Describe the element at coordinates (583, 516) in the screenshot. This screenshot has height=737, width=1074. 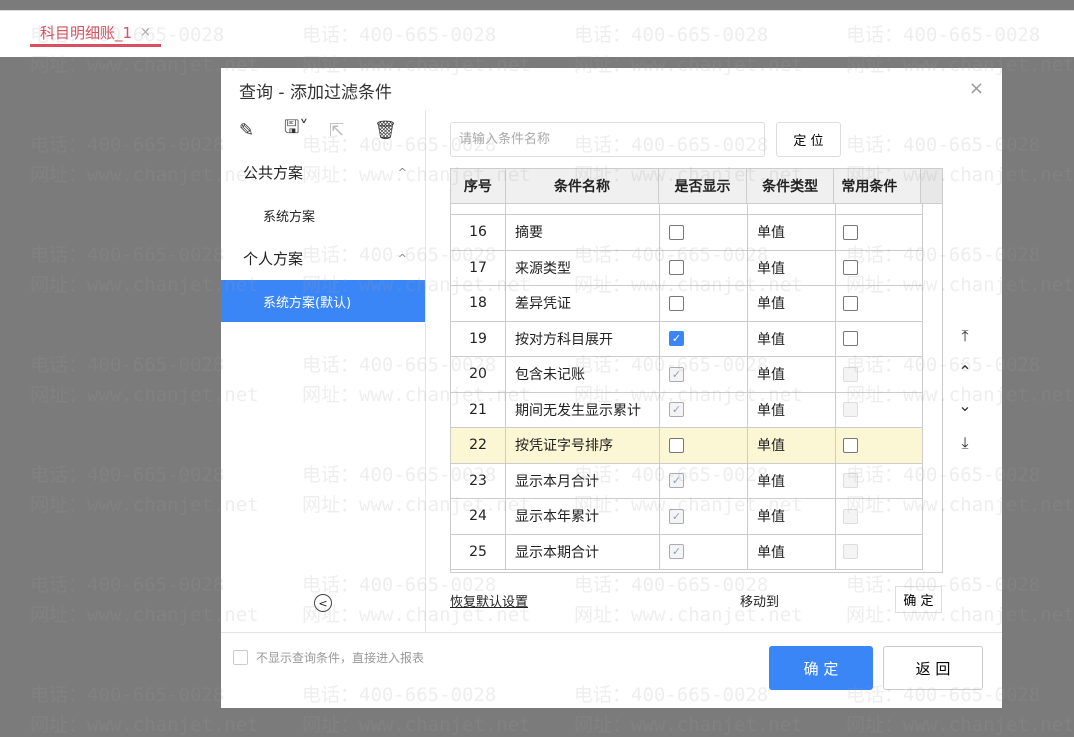
I see `condition-name: 显示本年累计` at that location.